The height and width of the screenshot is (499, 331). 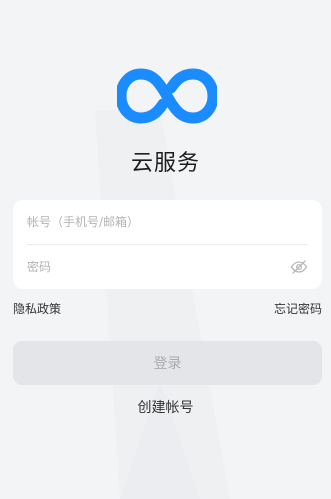 I want to click on password-input, so click(x=167, y=267).